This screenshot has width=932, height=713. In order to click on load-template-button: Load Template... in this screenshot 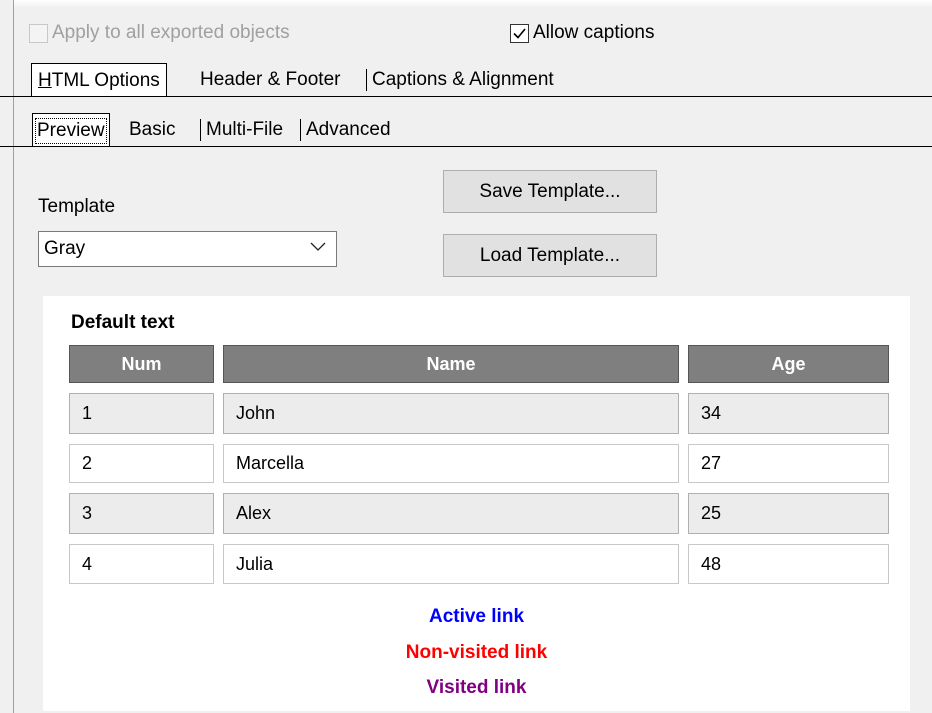, I will do `click(550, 255)`.